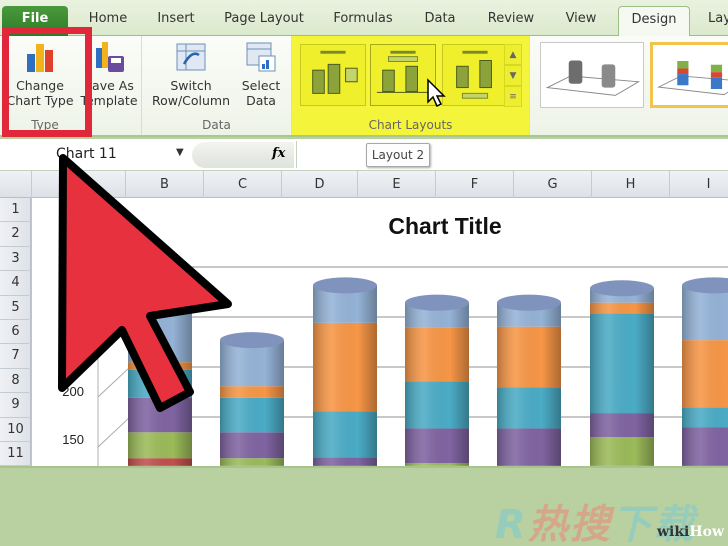 The height and width of the screenshot is (546, 728). What do you see at coordinates (15, 308) in the screenshot?
I see `row-header-5: 5` at bounding box center [15, 308].